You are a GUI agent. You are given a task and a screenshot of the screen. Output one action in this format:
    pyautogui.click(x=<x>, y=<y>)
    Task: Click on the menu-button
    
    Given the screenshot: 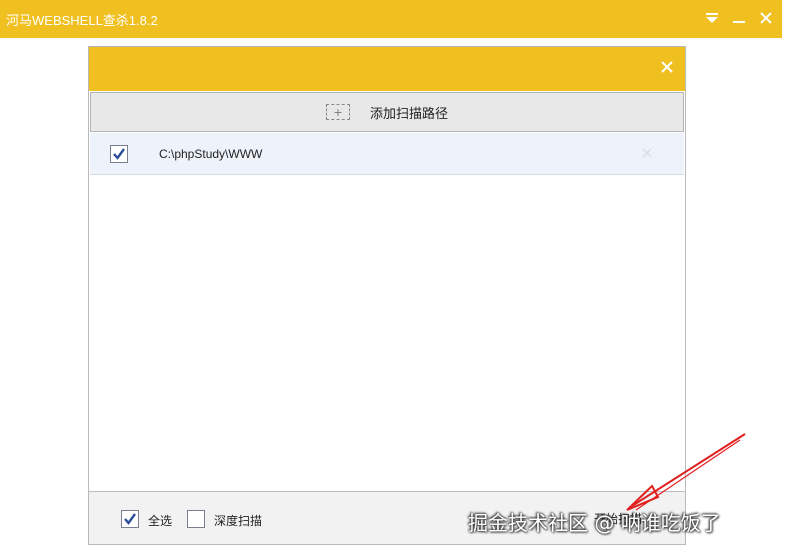 What is the action you would take?
    pyautogui.click(x=712, y=18)
    